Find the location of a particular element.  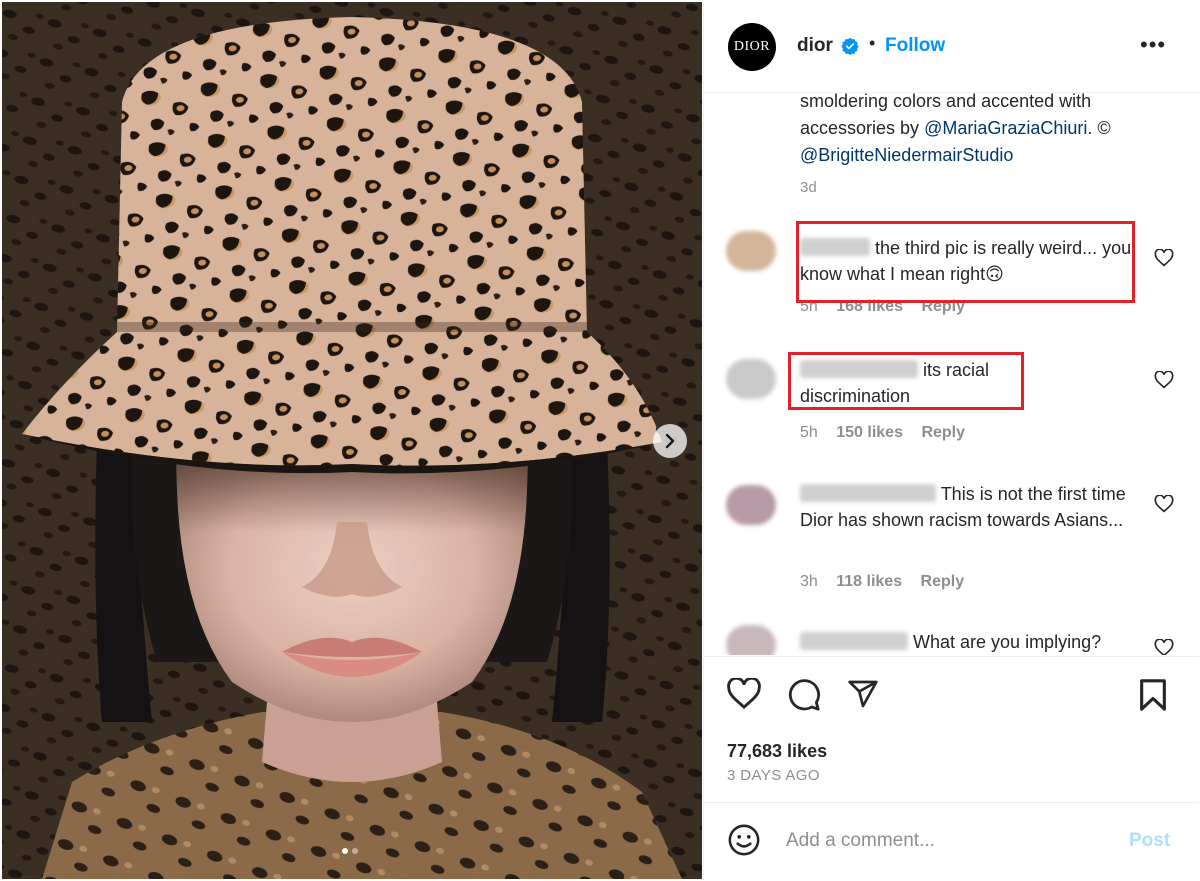

verified-badge-icon is located at coordinates (850, 46).